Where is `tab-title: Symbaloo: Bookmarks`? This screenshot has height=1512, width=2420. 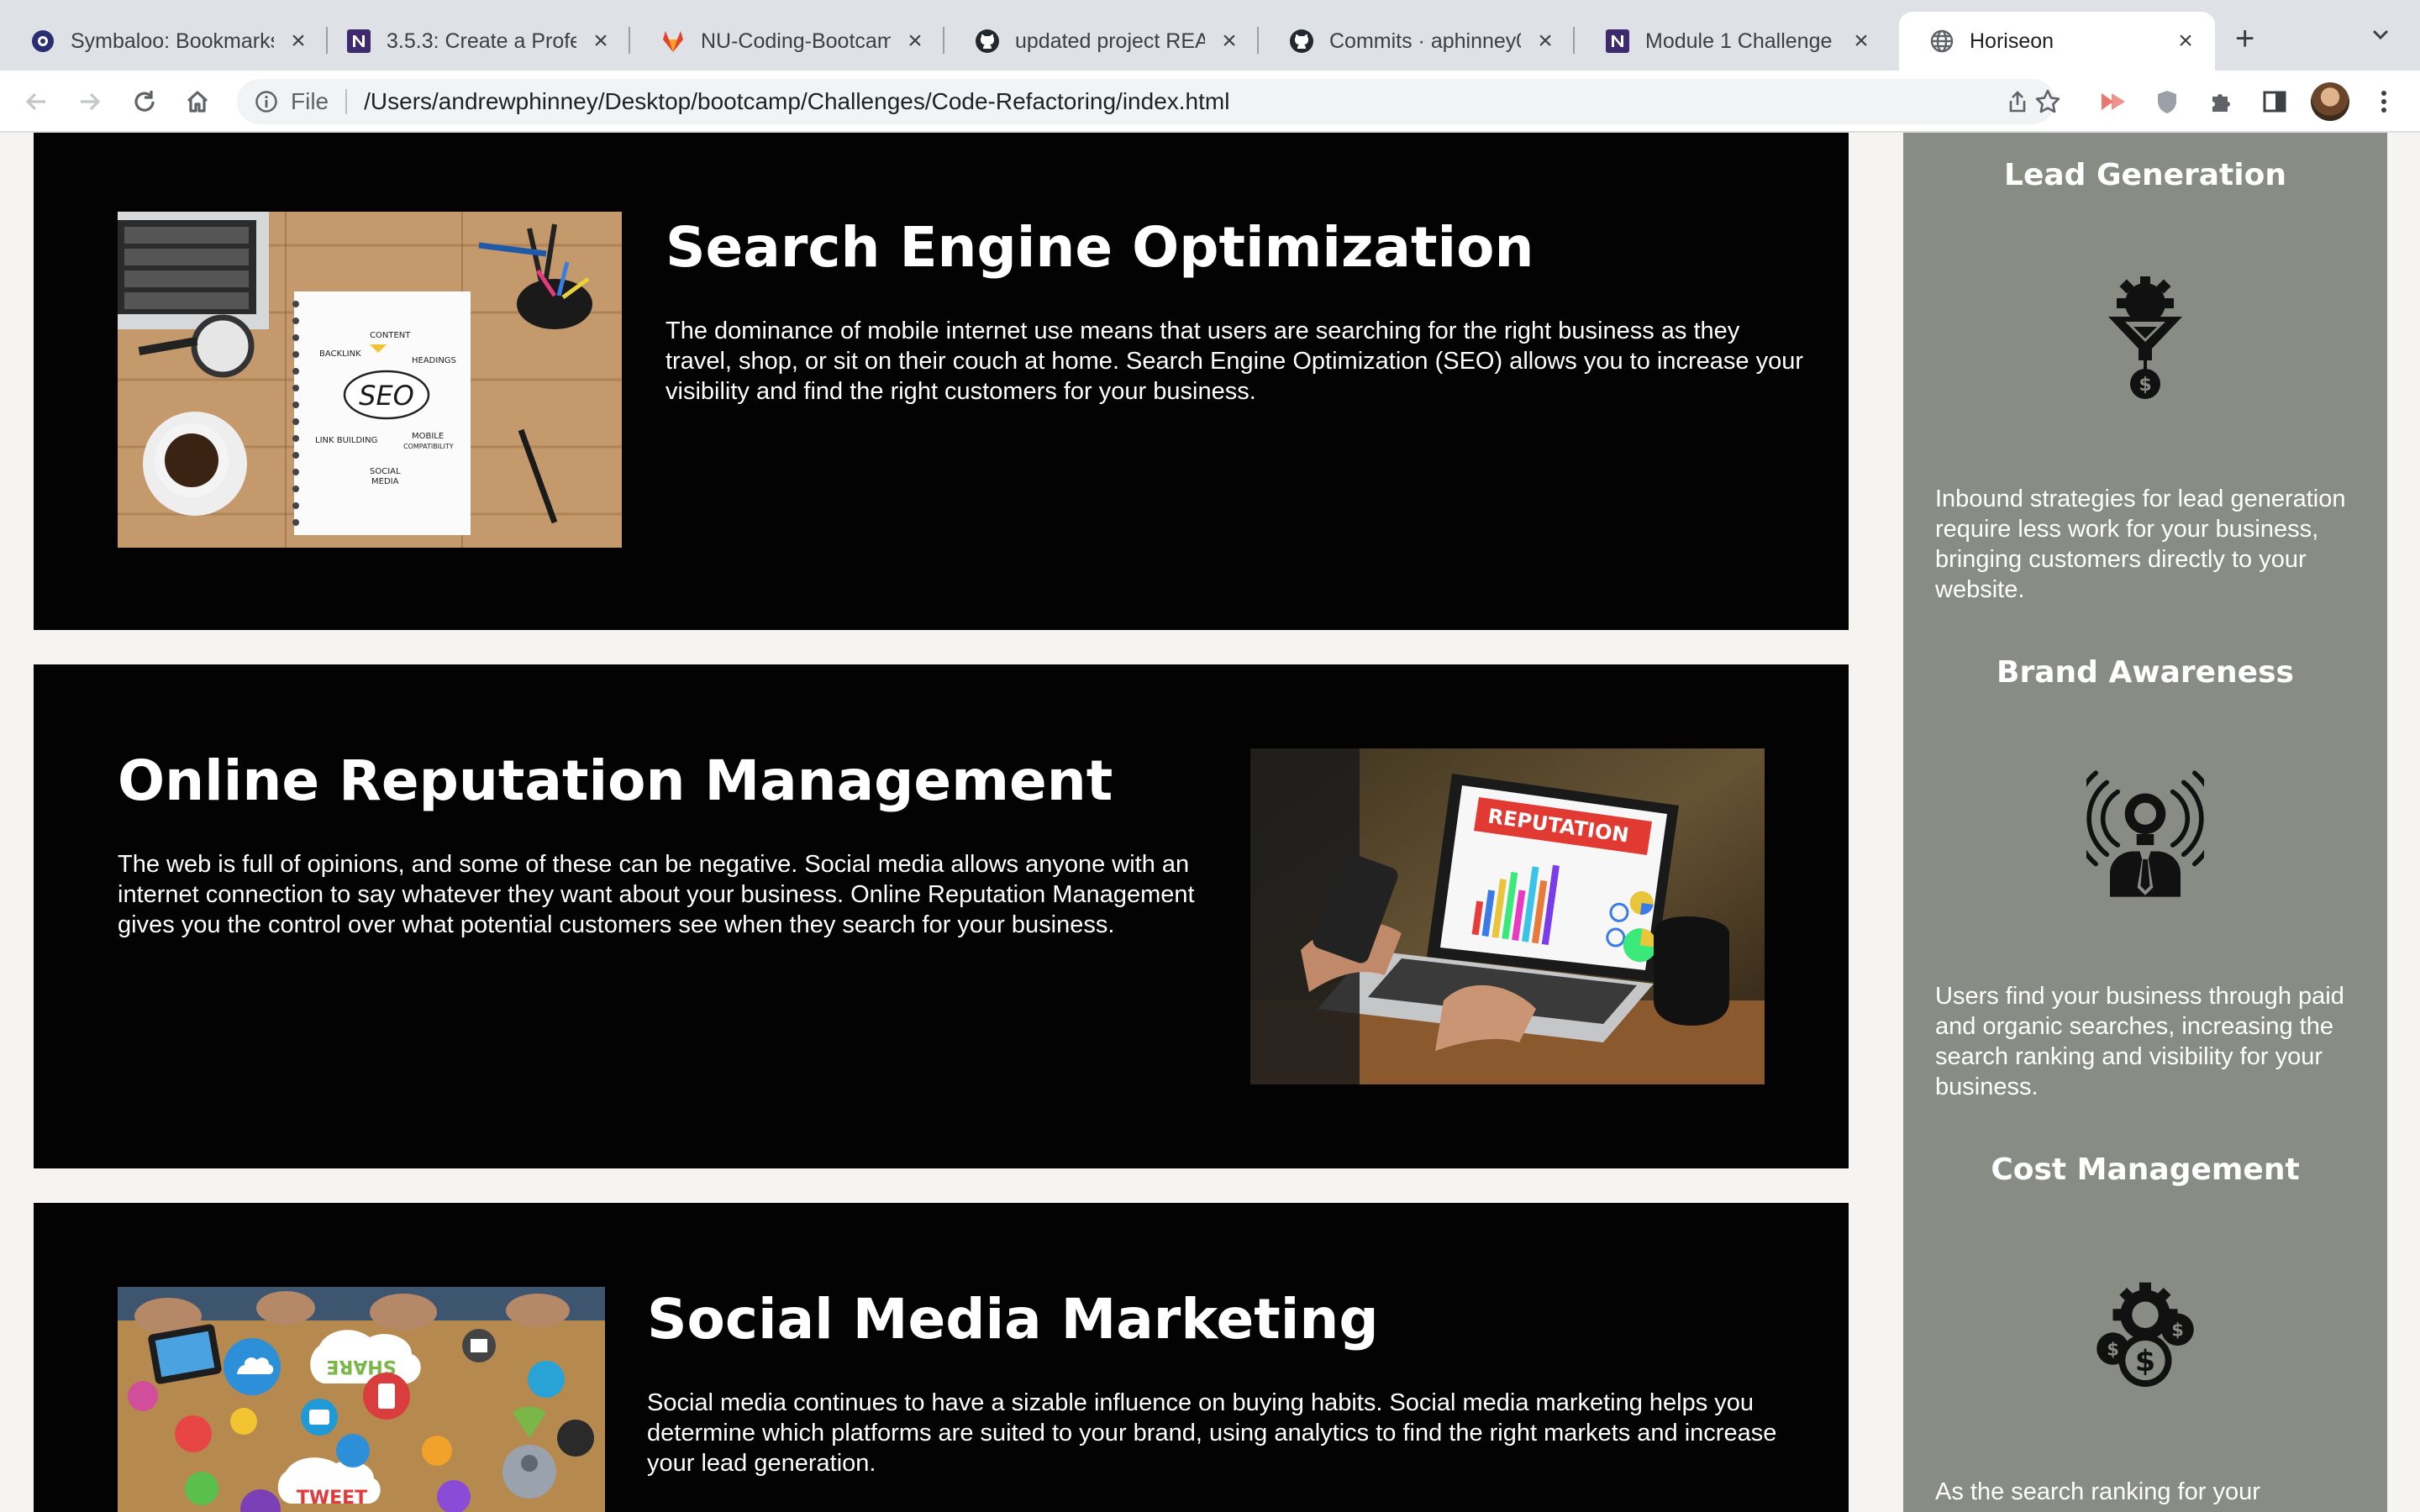 tab-title: Symbaloo: Bookmarks is located at coordinates (172, 41).